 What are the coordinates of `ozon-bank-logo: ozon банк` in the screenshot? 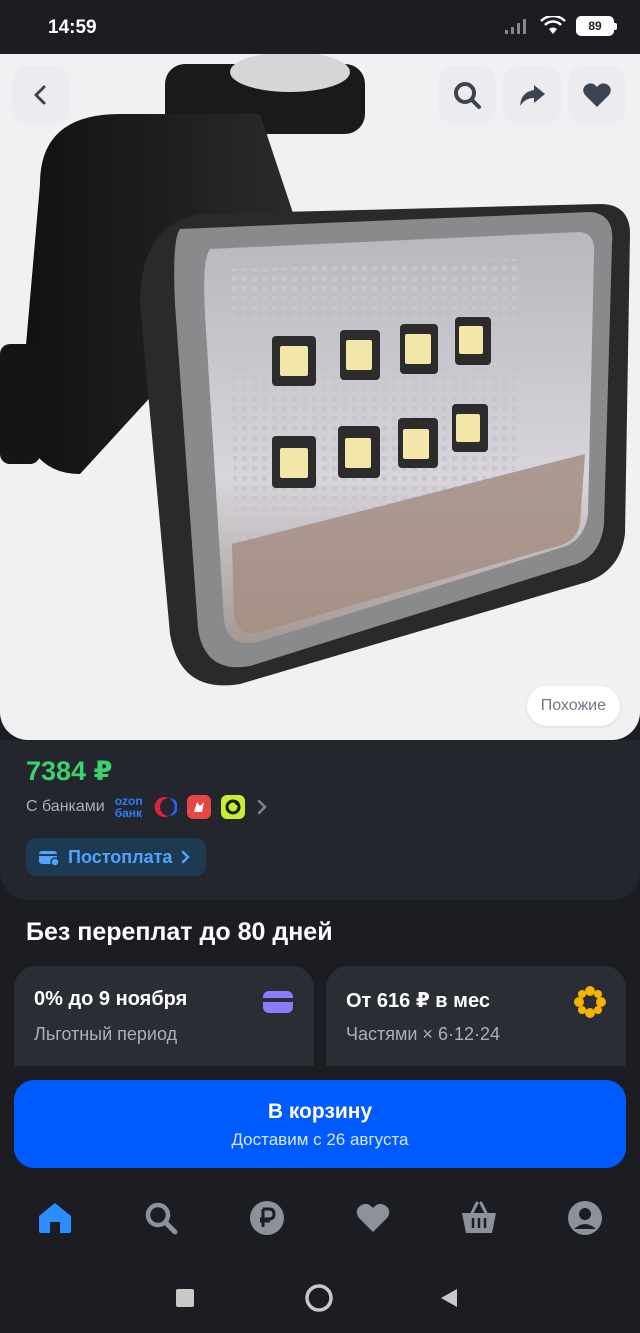 It's located at (128, 807).